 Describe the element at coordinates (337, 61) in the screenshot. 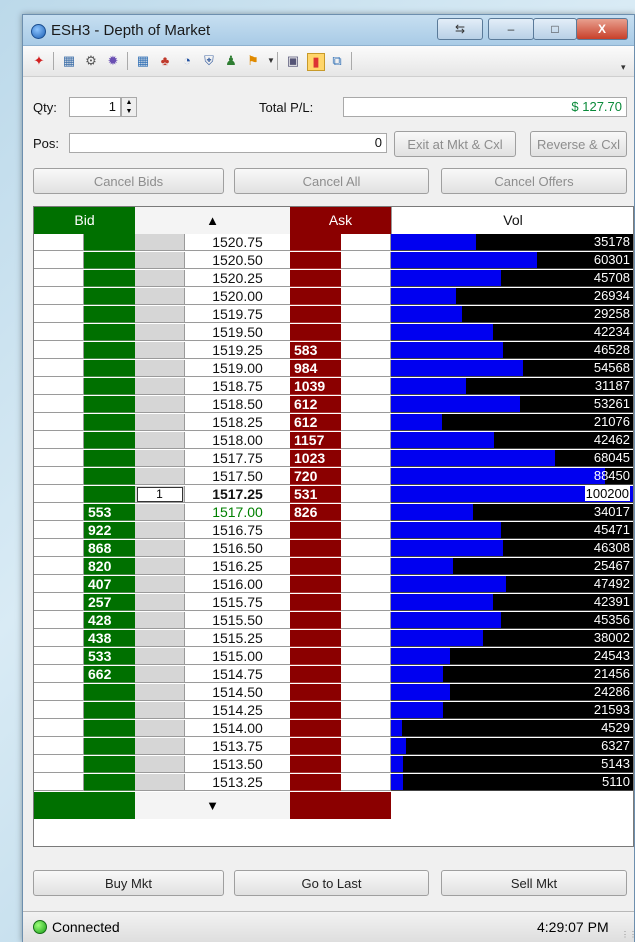

I see `export-icon: ⧉` at that location.